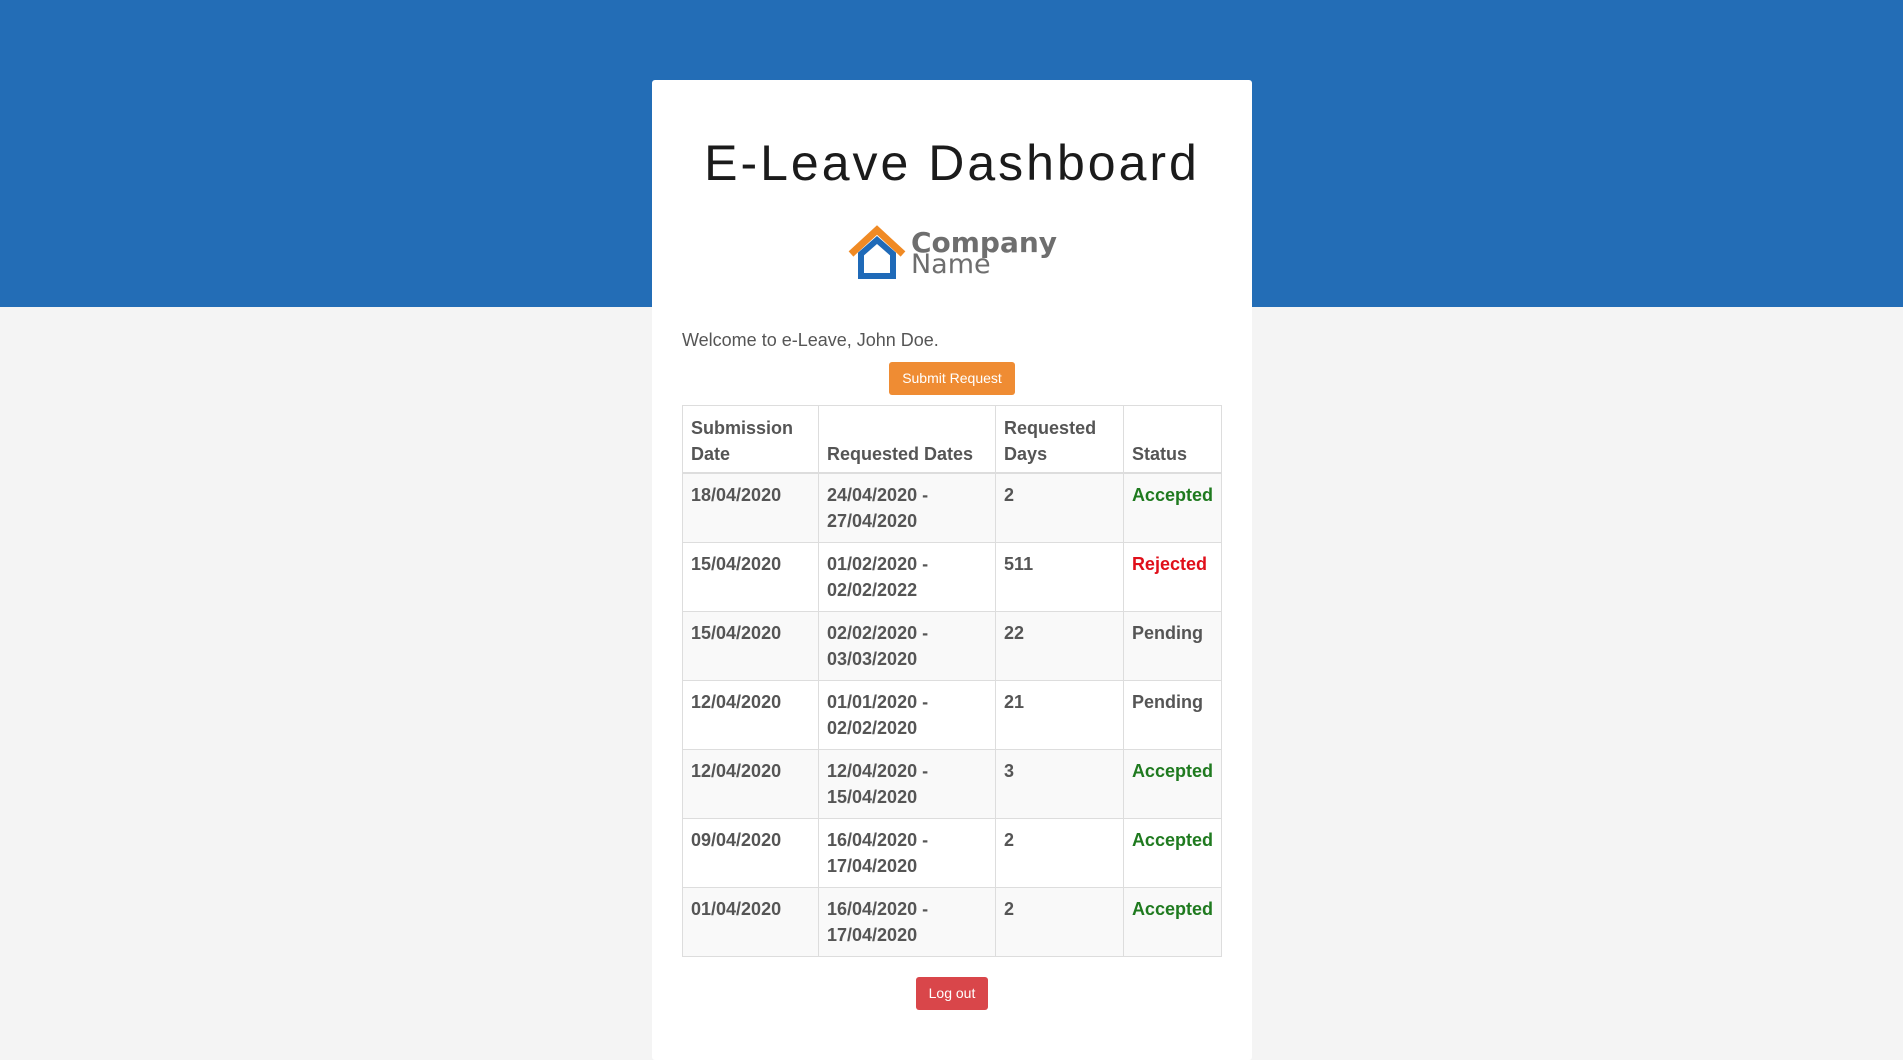 The image size is (1903, 1060). What do you see at coordinates (1059, 439) in the screenshot?
I see `header-requested-days: Requested Days` at bounding box center [1059, 439].